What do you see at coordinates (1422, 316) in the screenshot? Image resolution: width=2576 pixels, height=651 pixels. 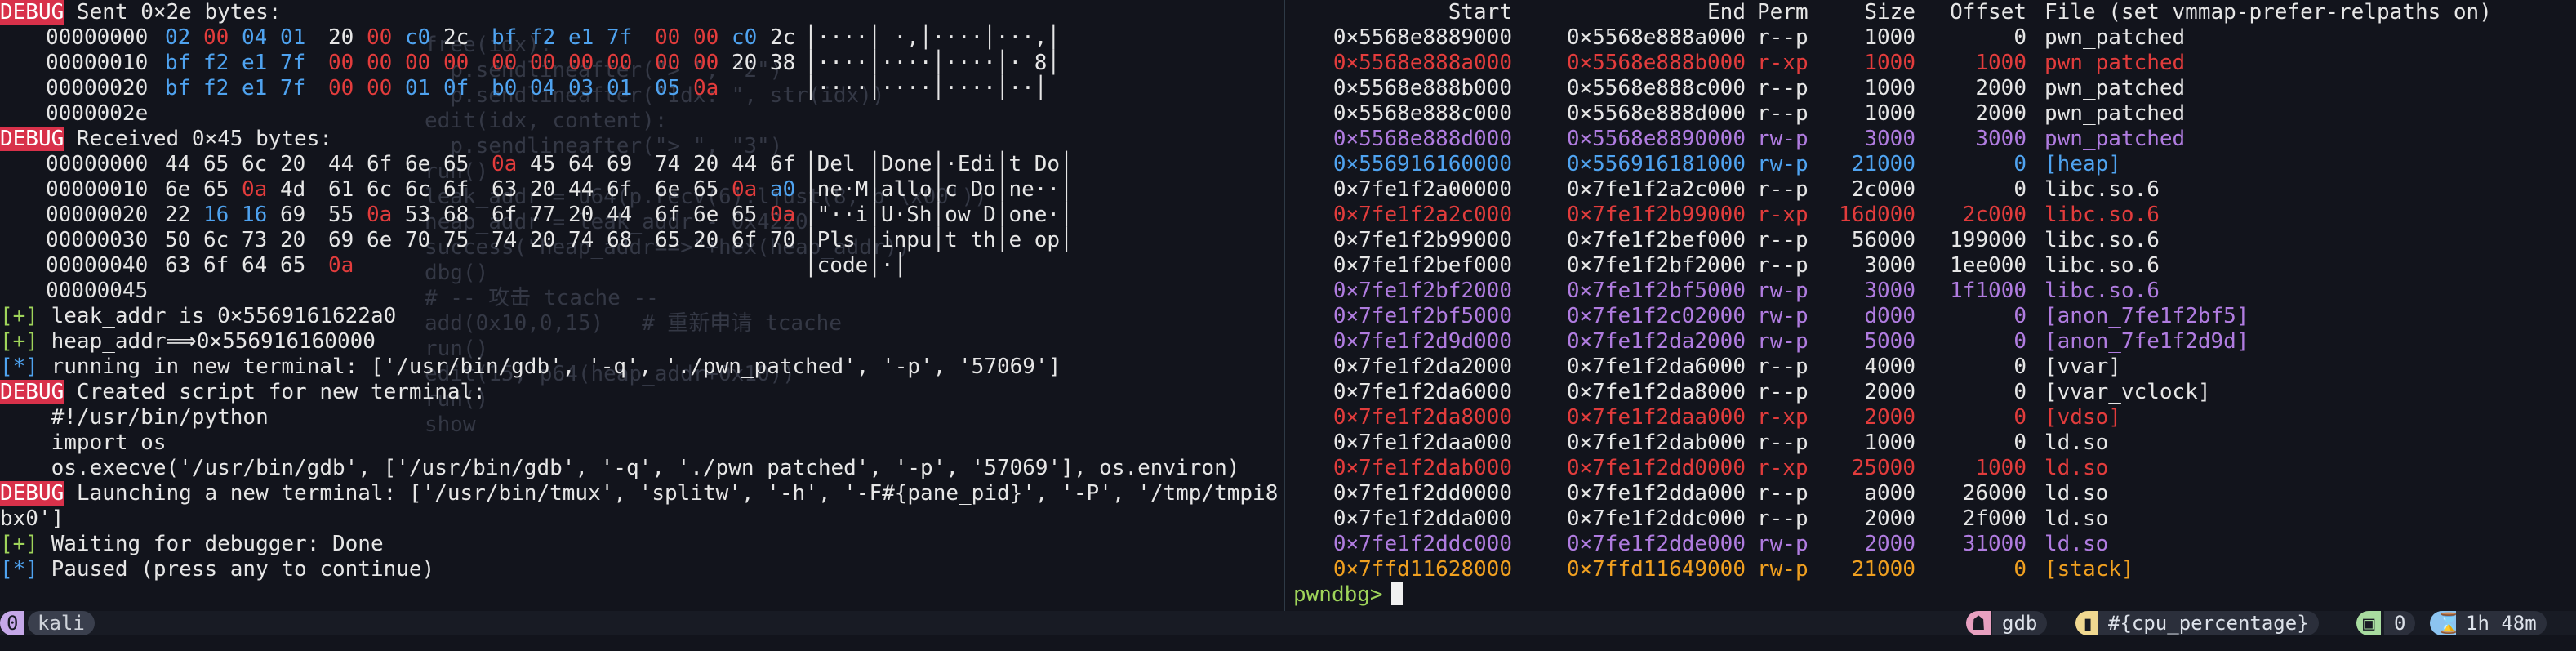 I see `vmmap-start: 0×7fe1f2bf5000` at bounding box center [1422, 316].